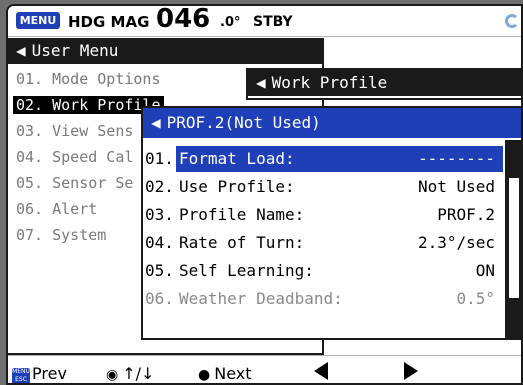 The width and height of the screenshot is (523, 385). I want to click on heading-label: HDG MAG, so click(109, 22).